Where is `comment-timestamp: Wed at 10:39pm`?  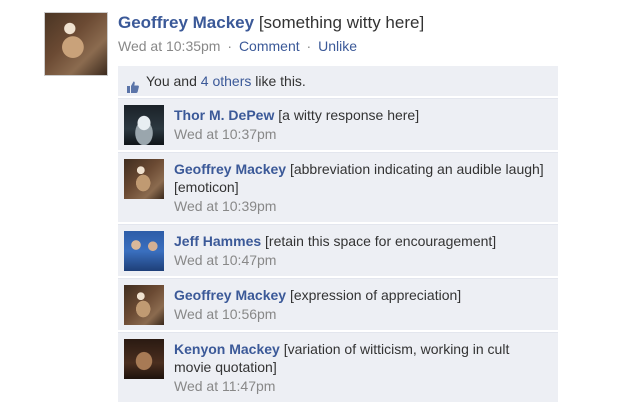 comment-timestamp: Wed at 10:39pm is located at coordinates (362, 206).